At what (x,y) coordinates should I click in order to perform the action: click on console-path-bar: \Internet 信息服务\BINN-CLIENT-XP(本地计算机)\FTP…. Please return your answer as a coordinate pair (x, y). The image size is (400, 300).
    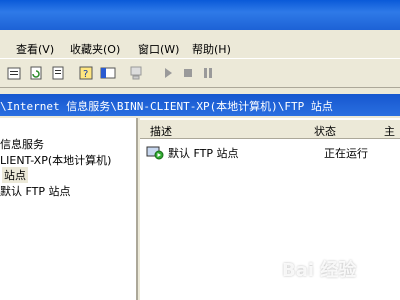
    Looking at the image, I should click on (200, 105).